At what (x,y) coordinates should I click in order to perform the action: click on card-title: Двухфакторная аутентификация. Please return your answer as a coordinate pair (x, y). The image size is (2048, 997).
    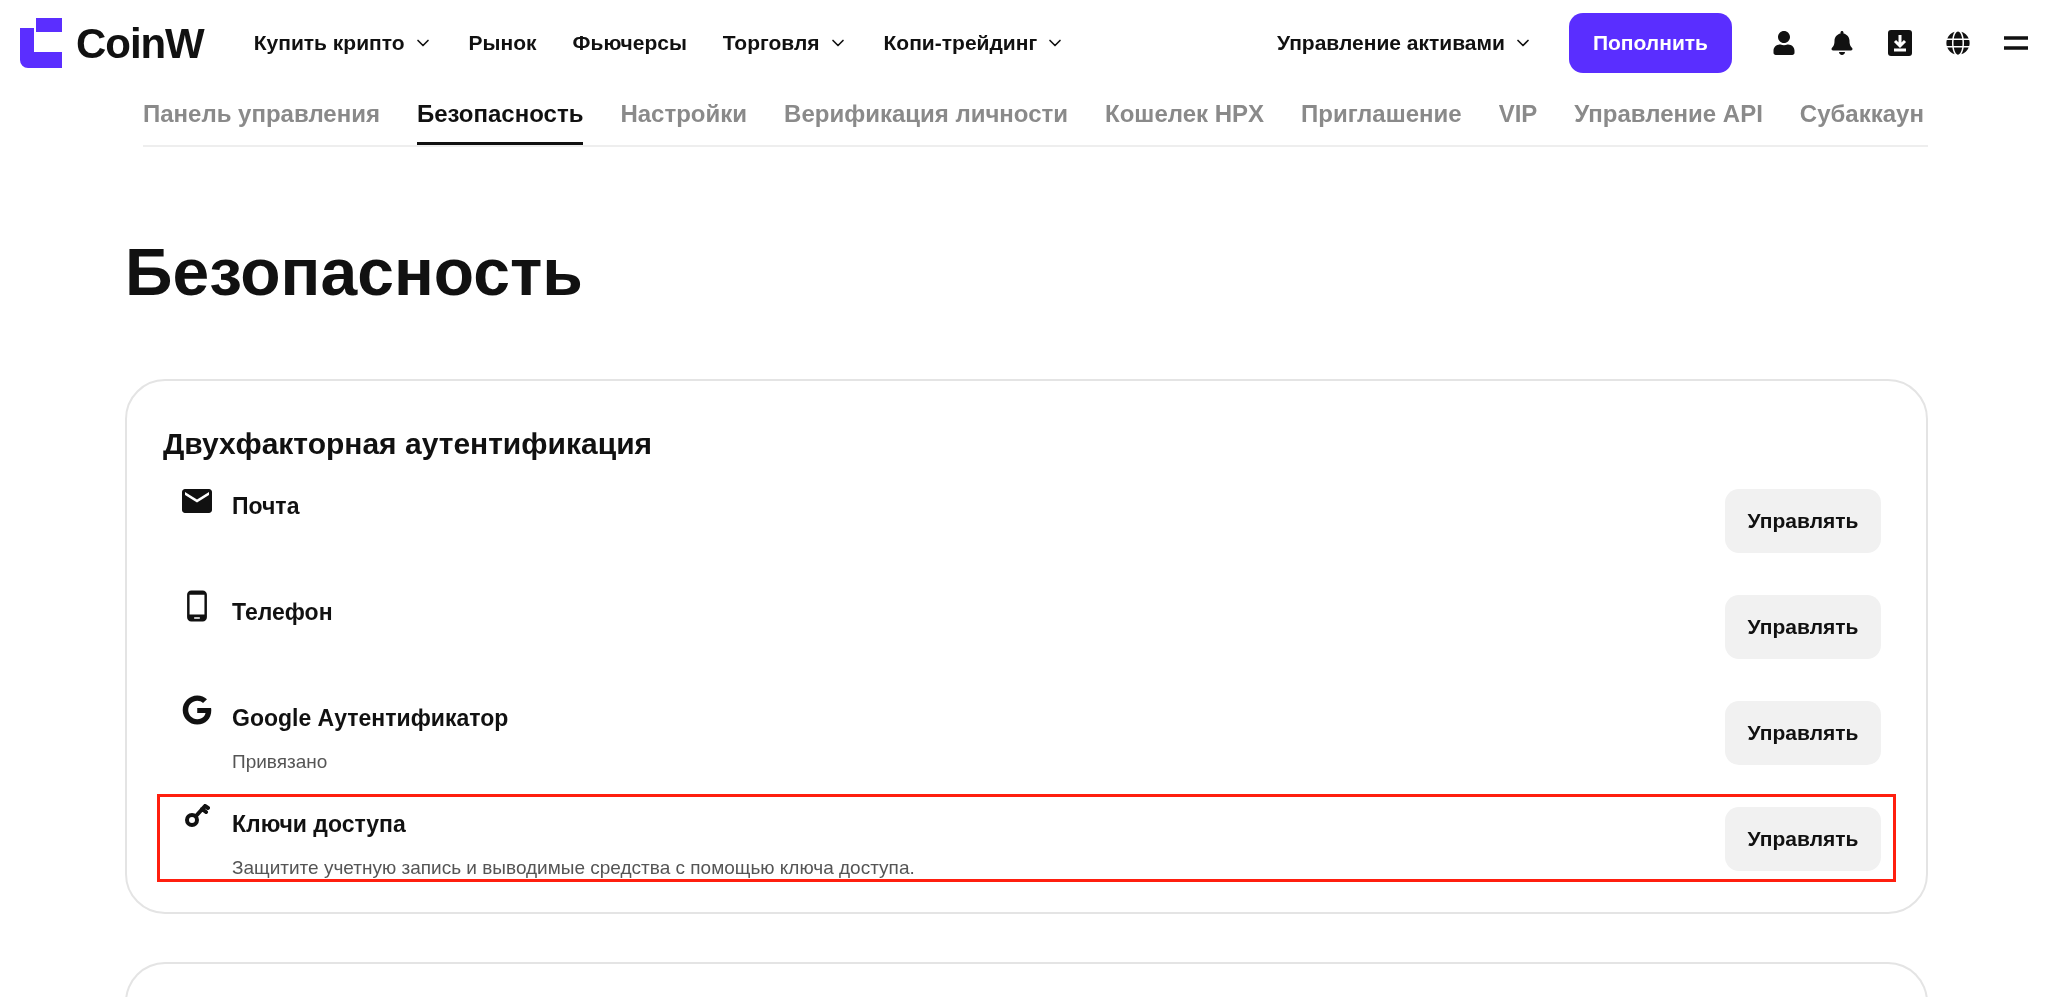
    Looking at the image, I should click on (408, 444).